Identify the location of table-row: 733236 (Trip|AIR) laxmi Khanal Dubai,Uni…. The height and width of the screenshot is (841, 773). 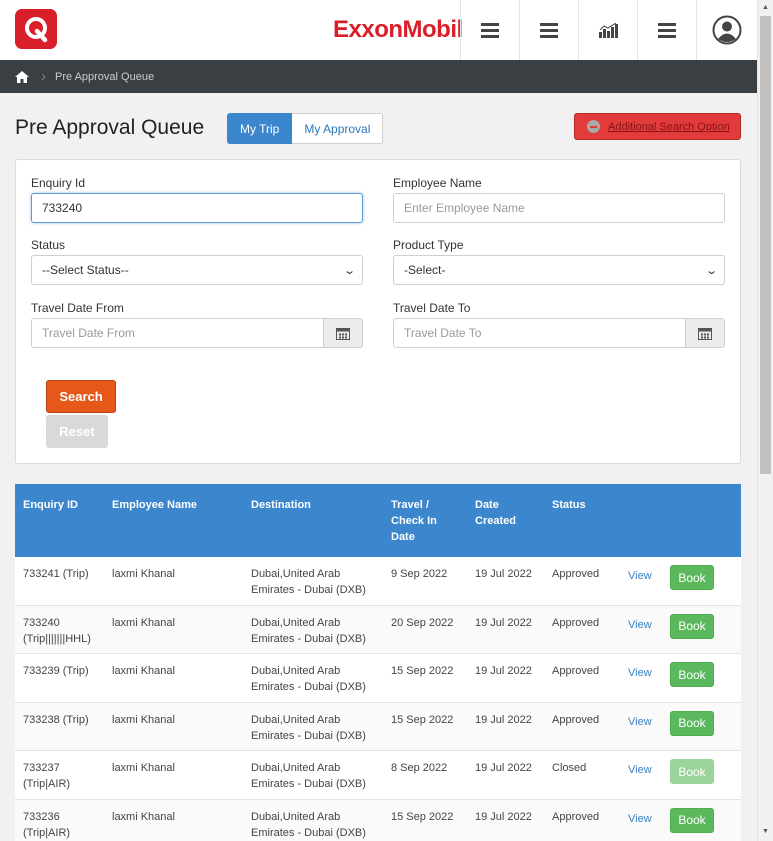
(378, 820).